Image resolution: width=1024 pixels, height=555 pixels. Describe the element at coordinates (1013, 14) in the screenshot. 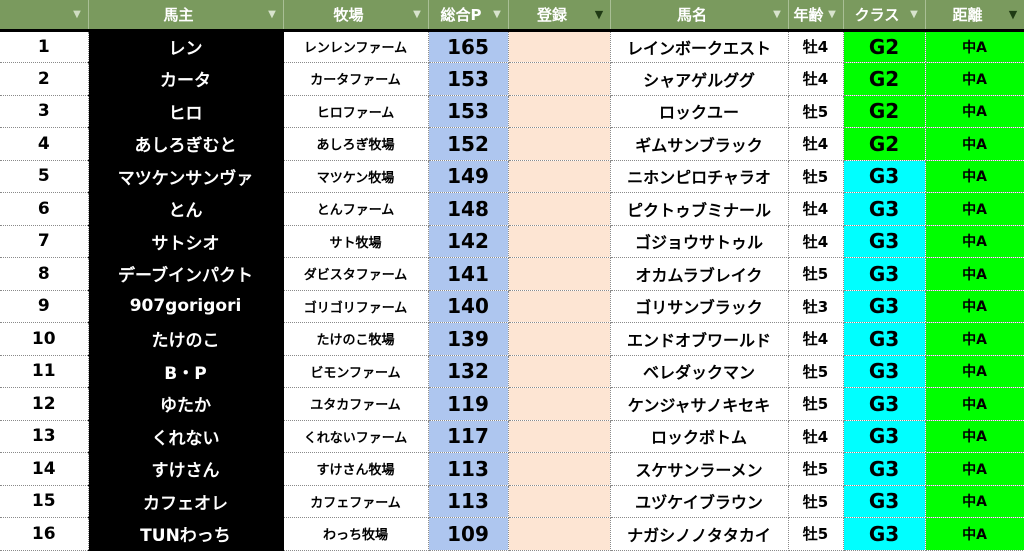

I see `filter-active-icon: ▼` at that location.